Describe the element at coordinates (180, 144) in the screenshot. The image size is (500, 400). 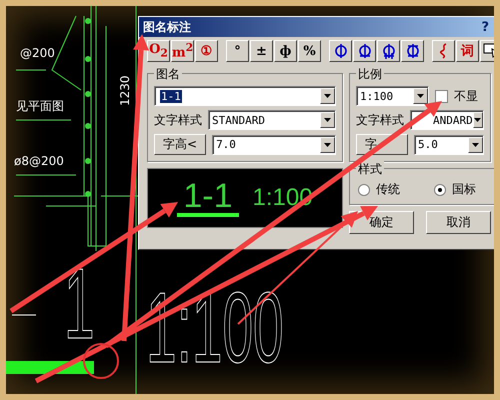
I see `text-height-button: 字高<` at that location.